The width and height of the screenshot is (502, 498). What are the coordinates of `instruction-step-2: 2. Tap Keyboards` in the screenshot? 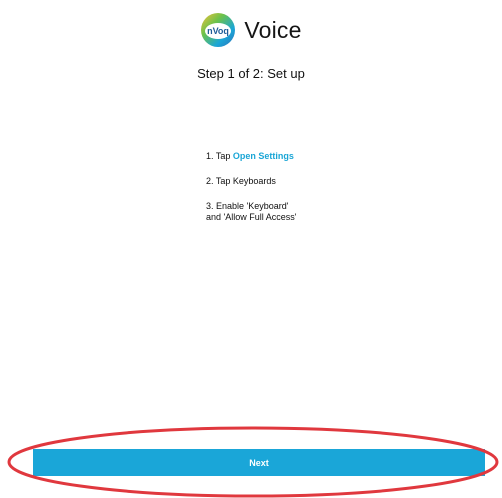 It's located at (241, 181).